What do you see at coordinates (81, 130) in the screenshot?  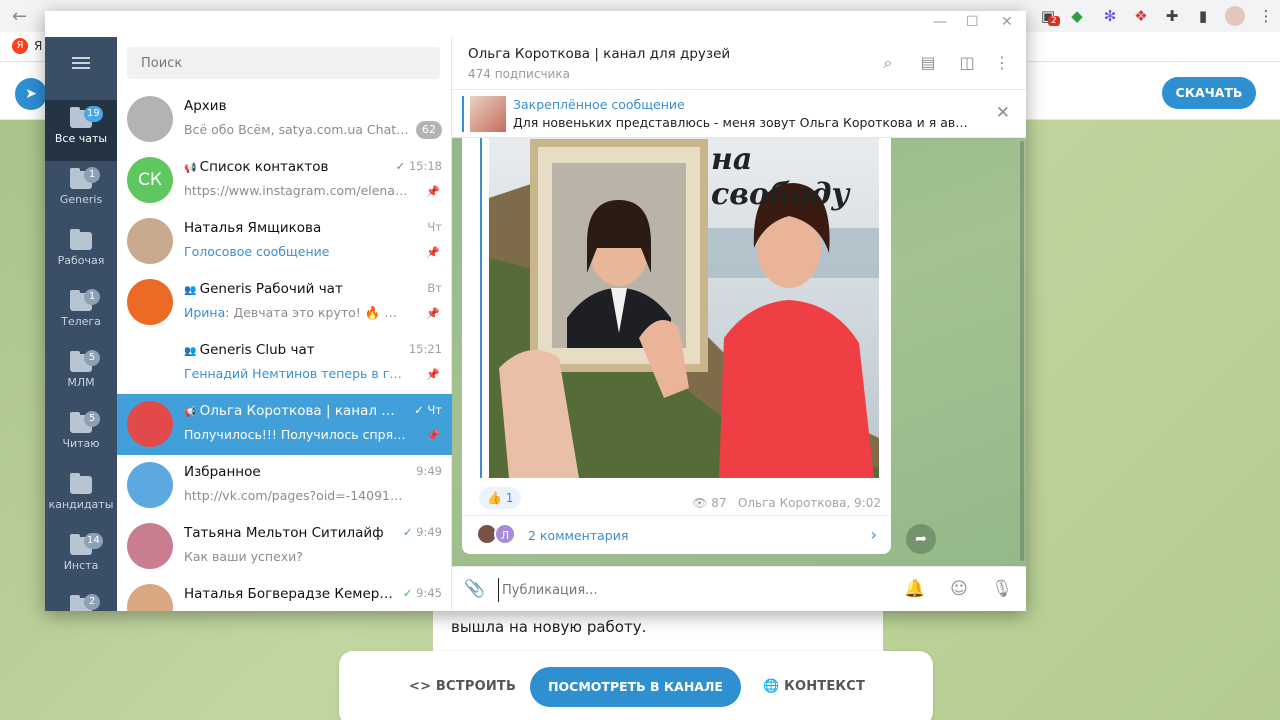 I see `sidebar-folder: 19 Все чаты` at bounding box center [81, 130].